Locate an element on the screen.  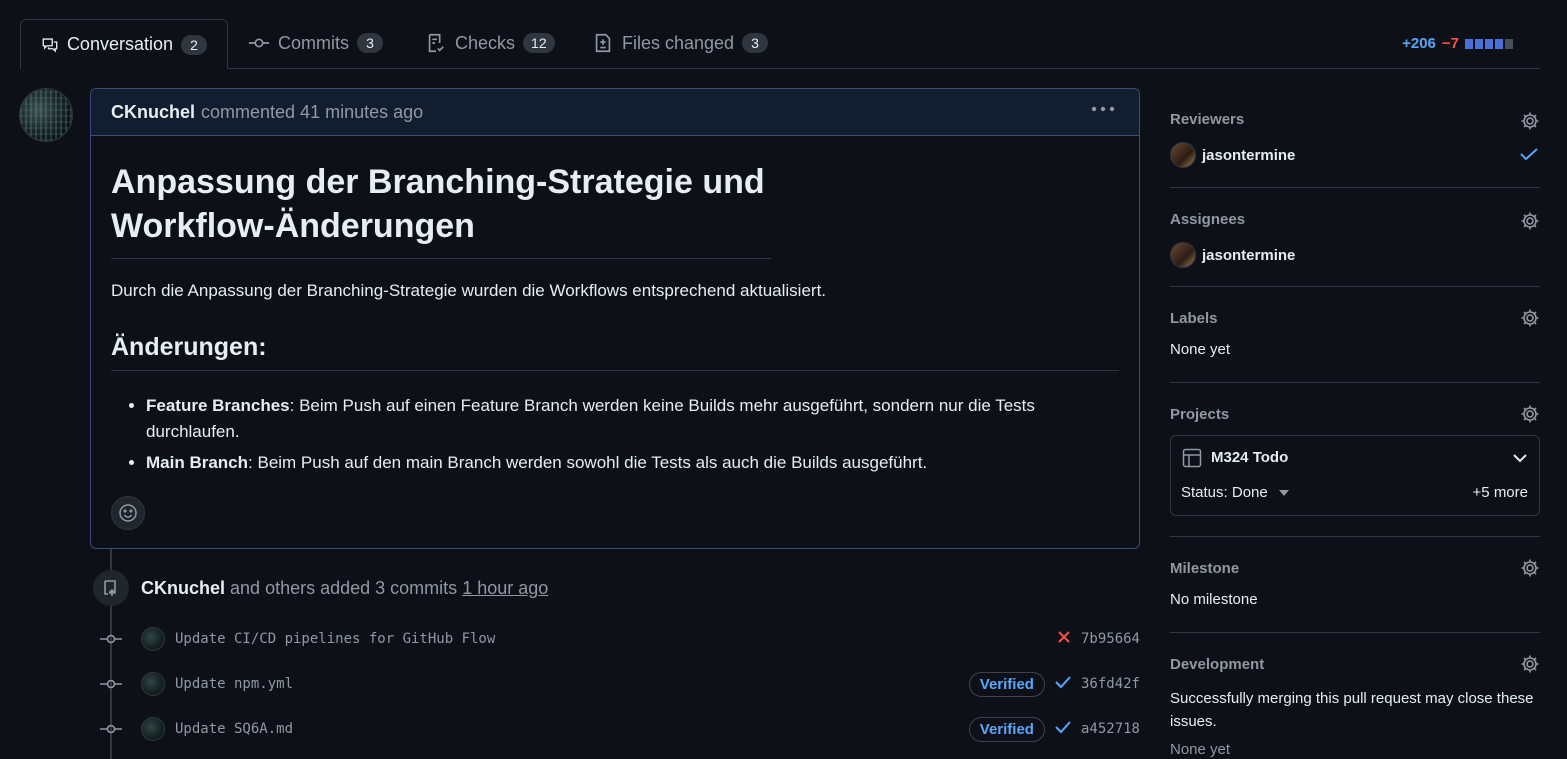
sidebar-assignees: Assignees jasontermine is located at coordinates (1355, 239).